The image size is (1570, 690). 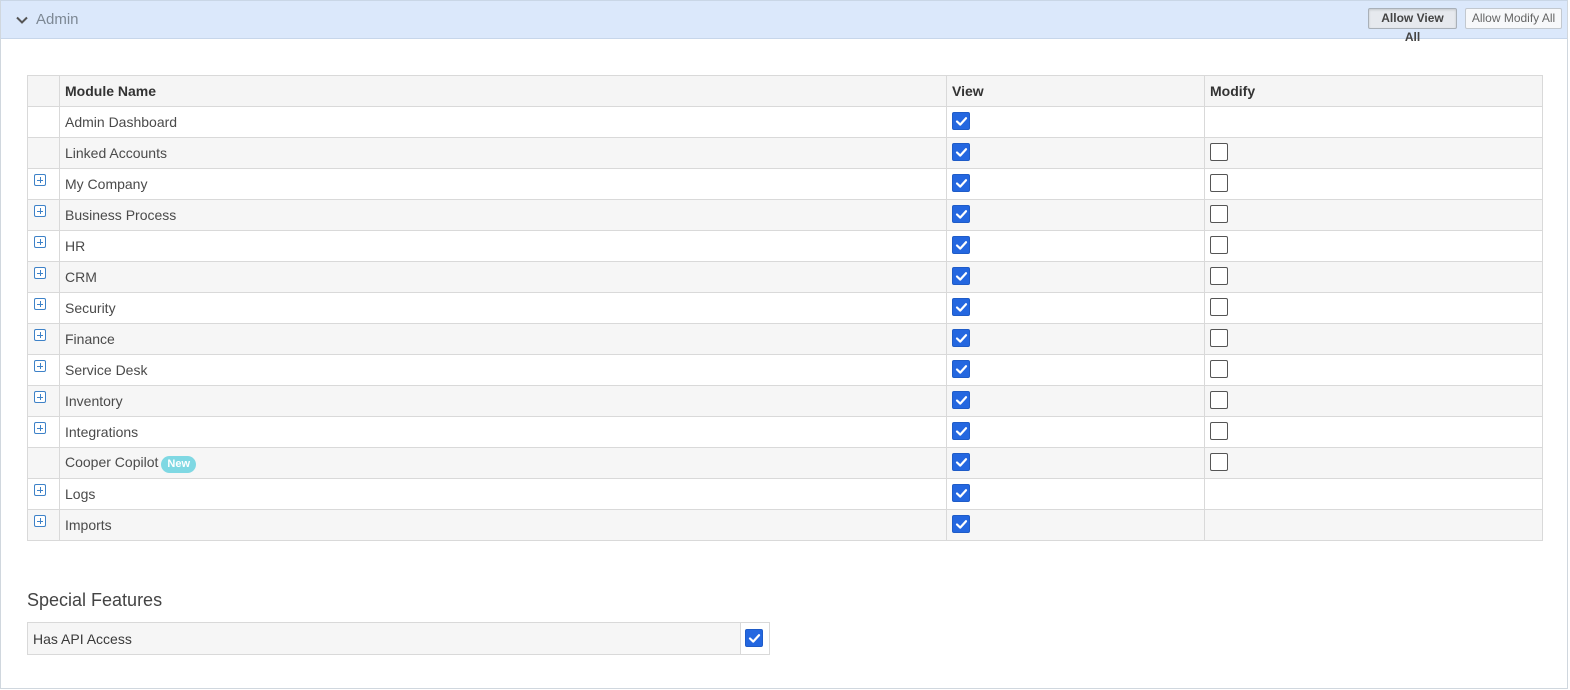 What do you see at coordinates (503, 370) in the screenshot?
I see `module-name-cell: Service Desk` at bounding box center [503, 370].